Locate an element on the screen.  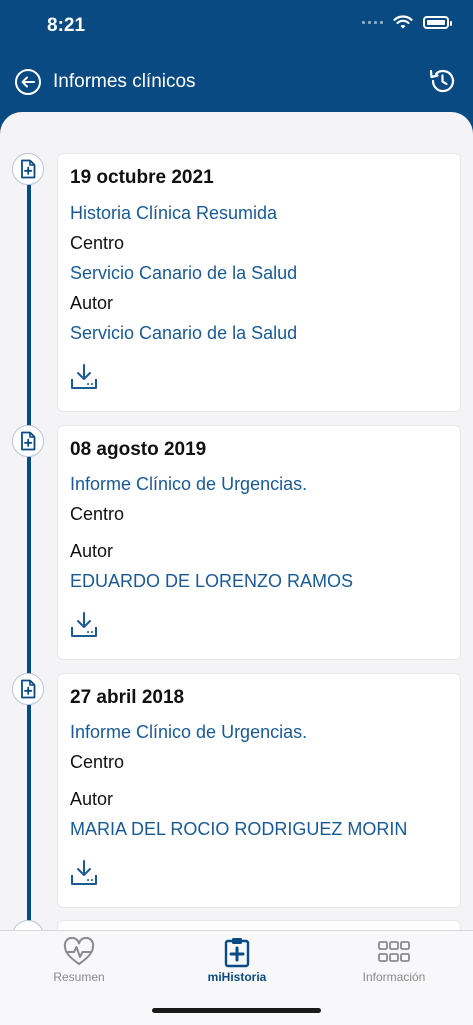
back-arrow-icon is located at coordinates (28, 82).